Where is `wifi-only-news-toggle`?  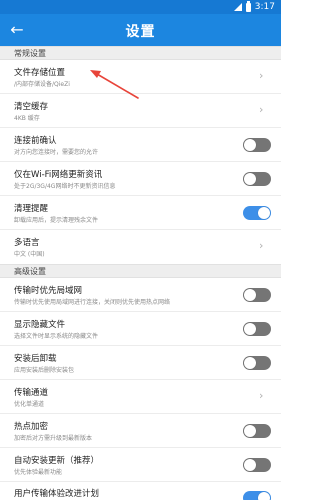
wifi-only-news-toggle is located at coordinates (257, 179).